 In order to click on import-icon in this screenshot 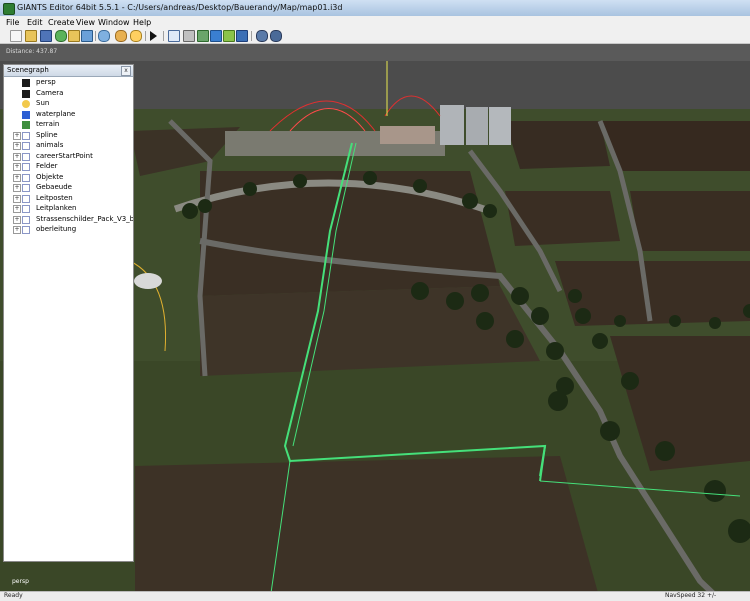, I will do `click(74, 36)`.